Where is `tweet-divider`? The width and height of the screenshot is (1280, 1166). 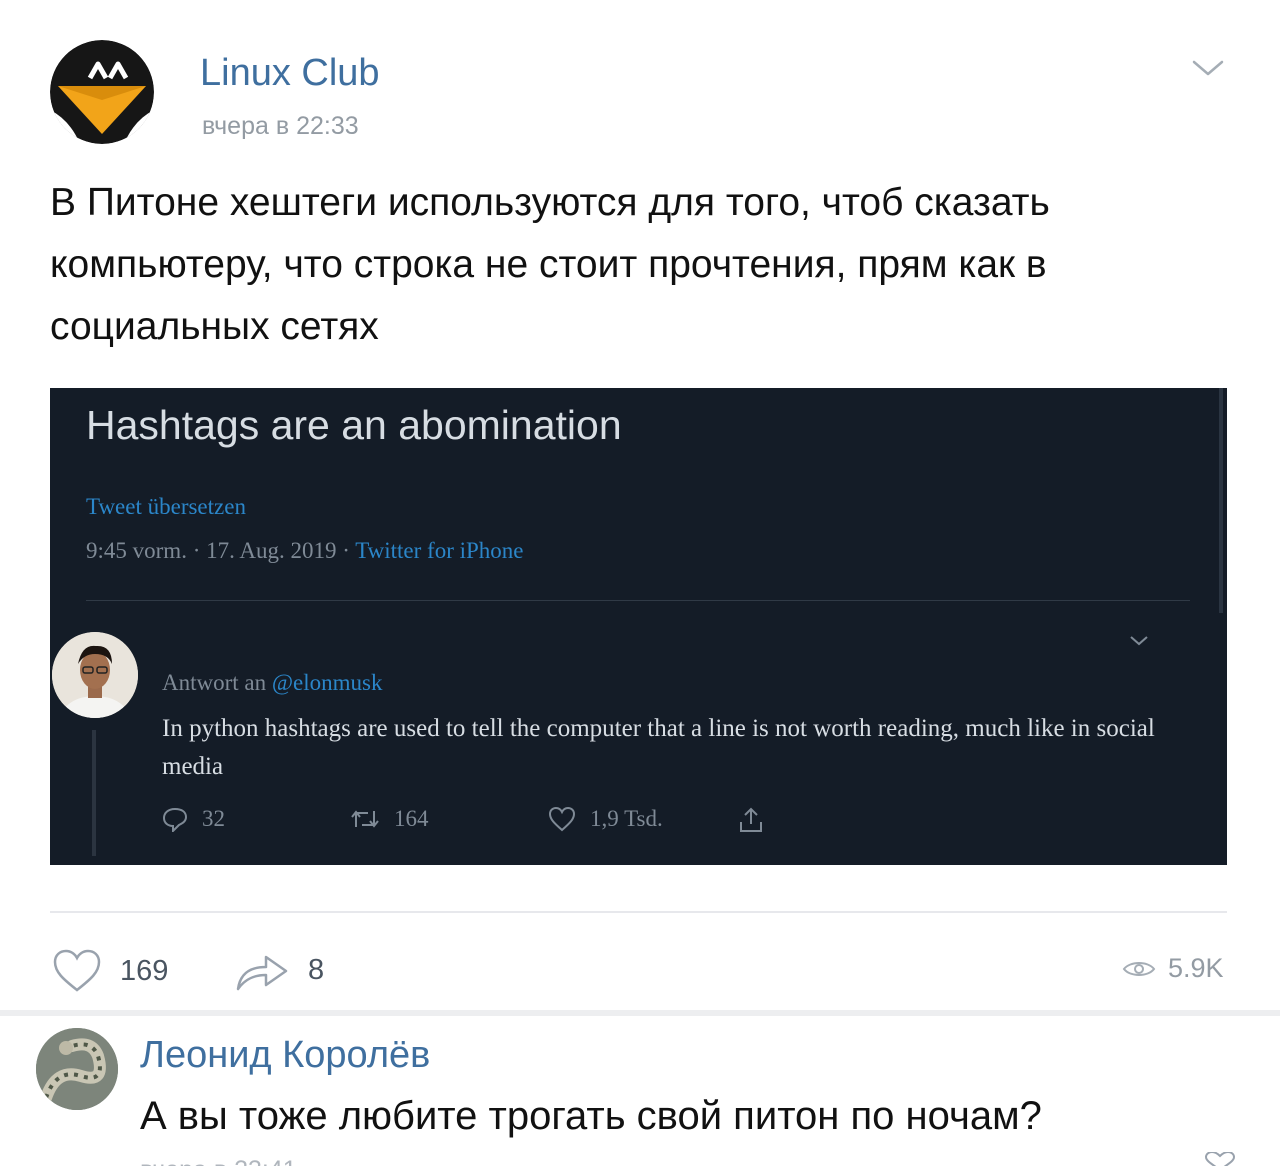 tweet-divider is located at coordinates (638, 600).